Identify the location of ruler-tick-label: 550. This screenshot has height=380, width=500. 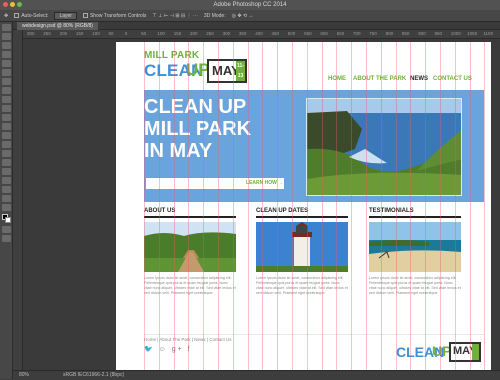
(308, 33).